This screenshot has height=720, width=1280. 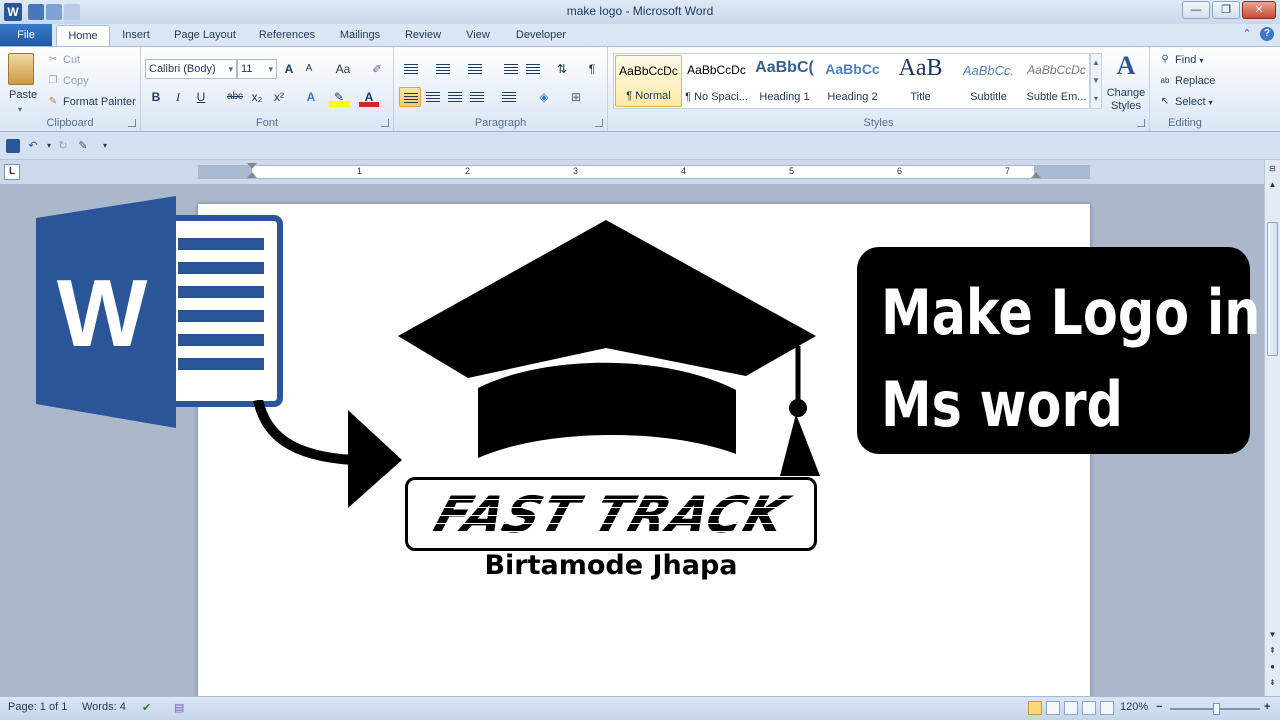 I want to click on proofing-icon: ✔, so click(x=146, y=707).